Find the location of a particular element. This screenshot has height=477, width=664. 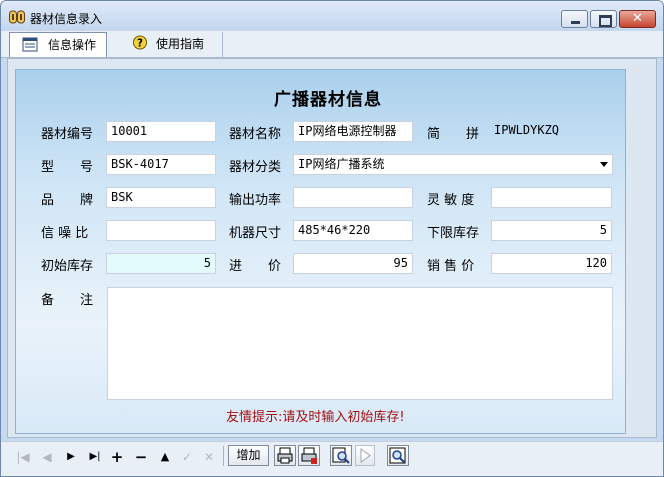

size-field: 485*46*220 is located at coordinates (353, 230).